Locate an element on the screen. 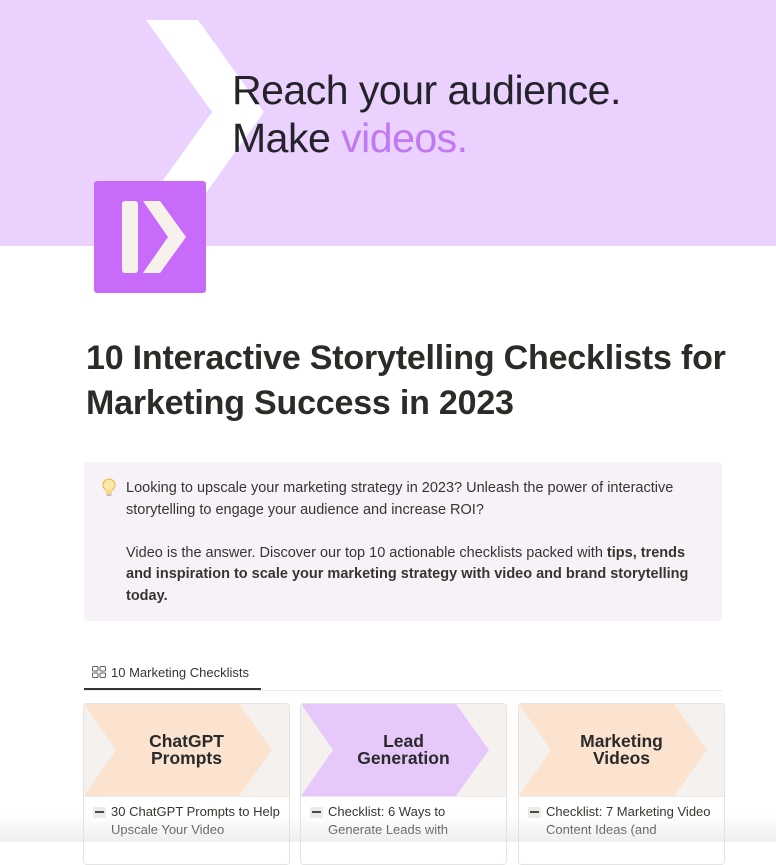 This screenshot has height=865, width=776. lightbulb-icon is located at coordinates (109, 487).